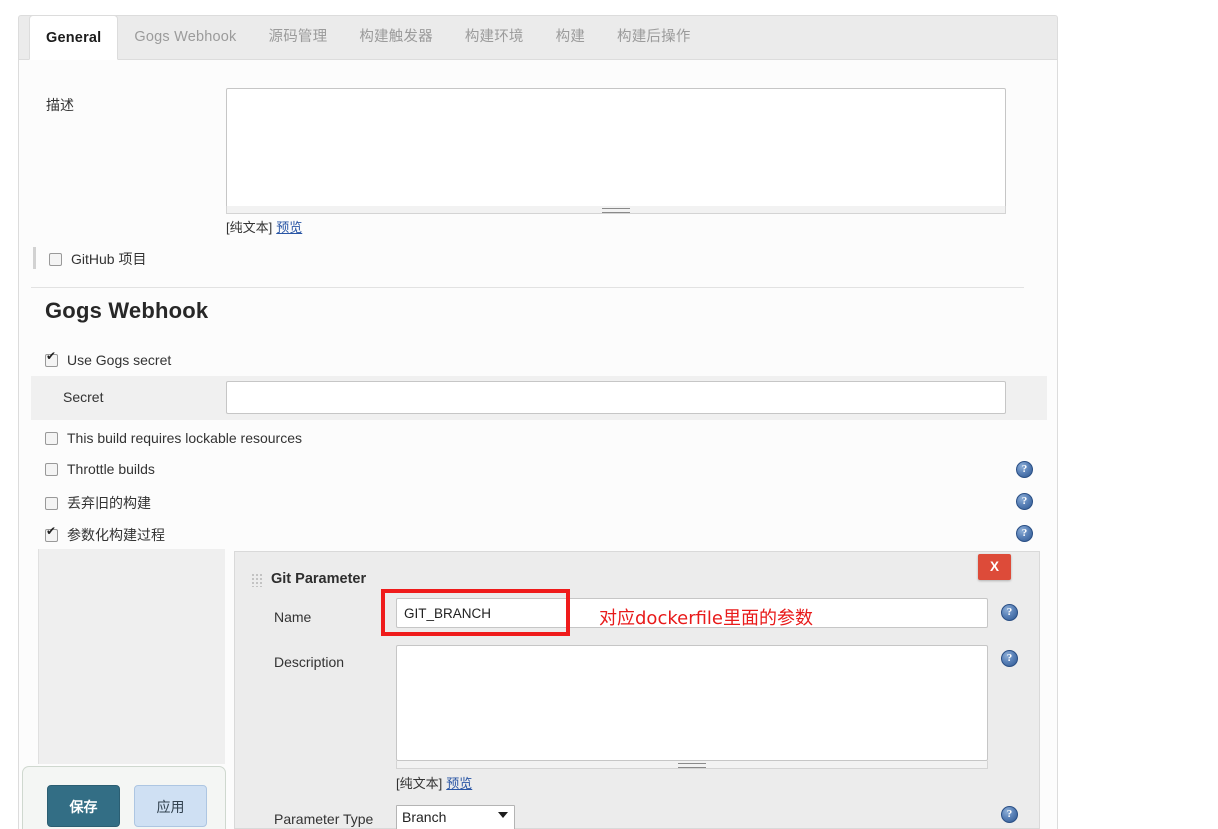  I want to click on tab-build-environment: 构建环境, so click(494, 37).